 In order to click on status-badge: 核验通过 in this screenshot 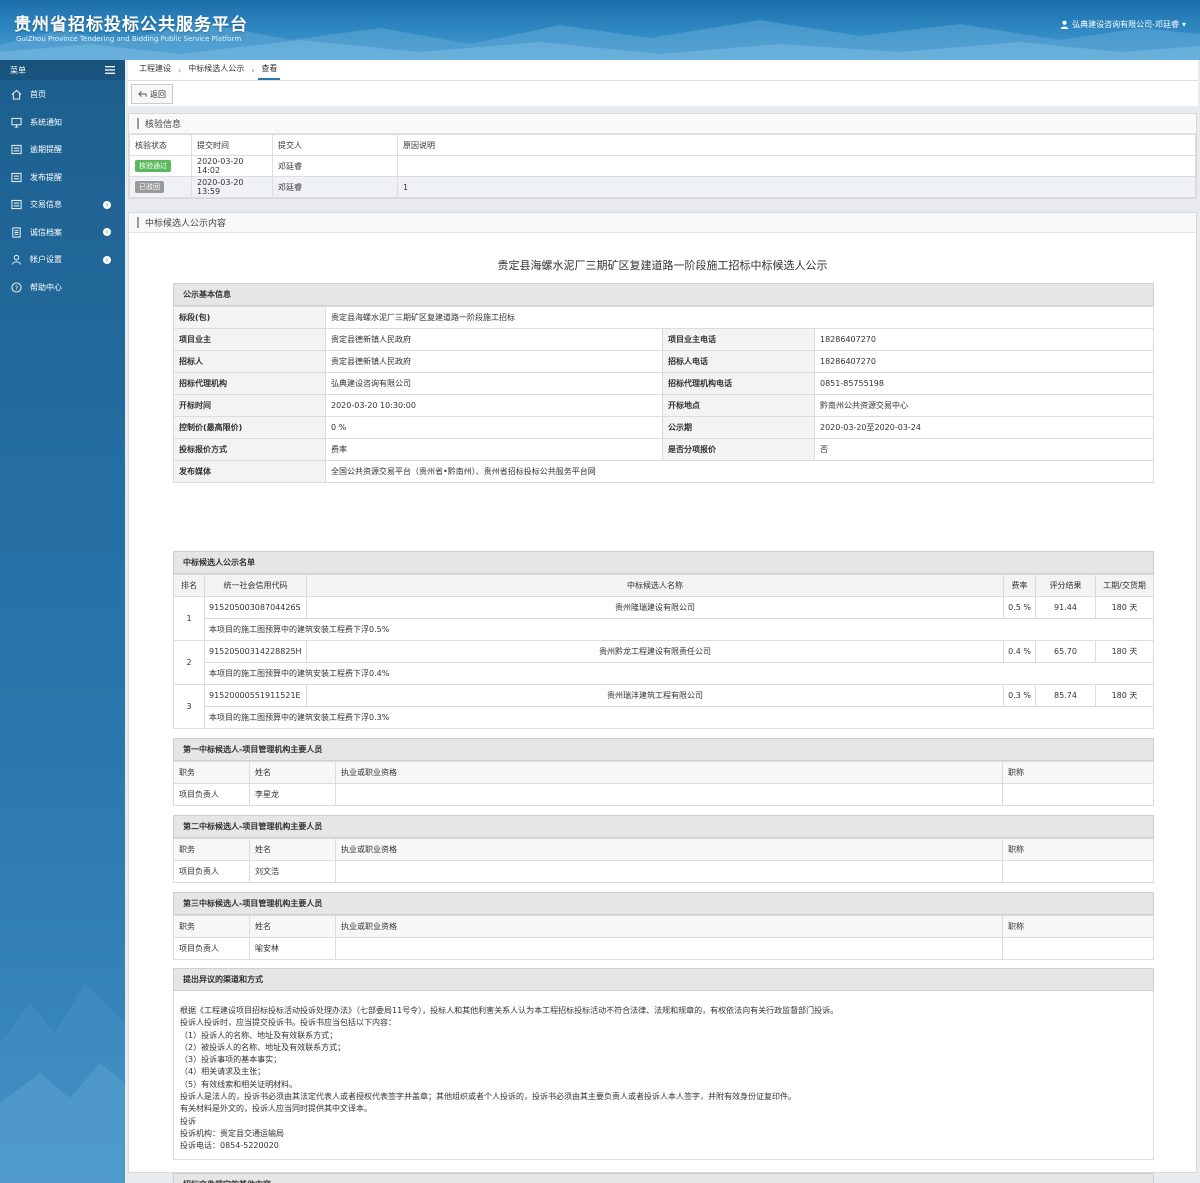, I will do `click(153, 166)`.